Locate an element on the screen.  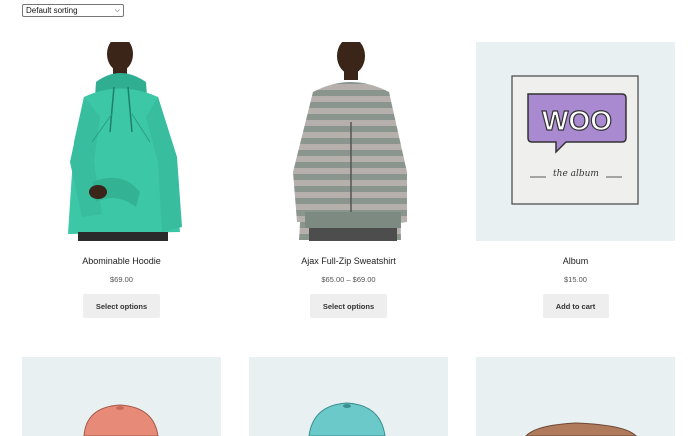
add-to-cart-button: Add to cart is located at coordinates (575, 306).